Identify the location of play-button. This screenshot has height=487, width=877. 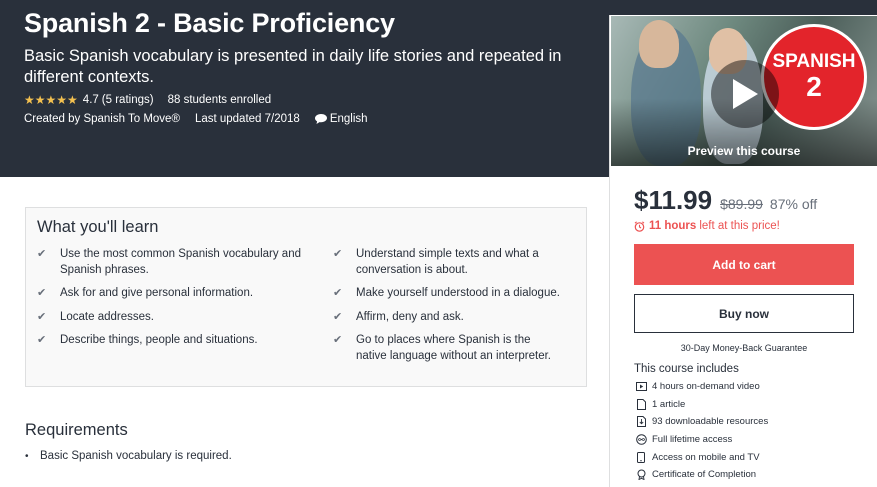
(745, 94).